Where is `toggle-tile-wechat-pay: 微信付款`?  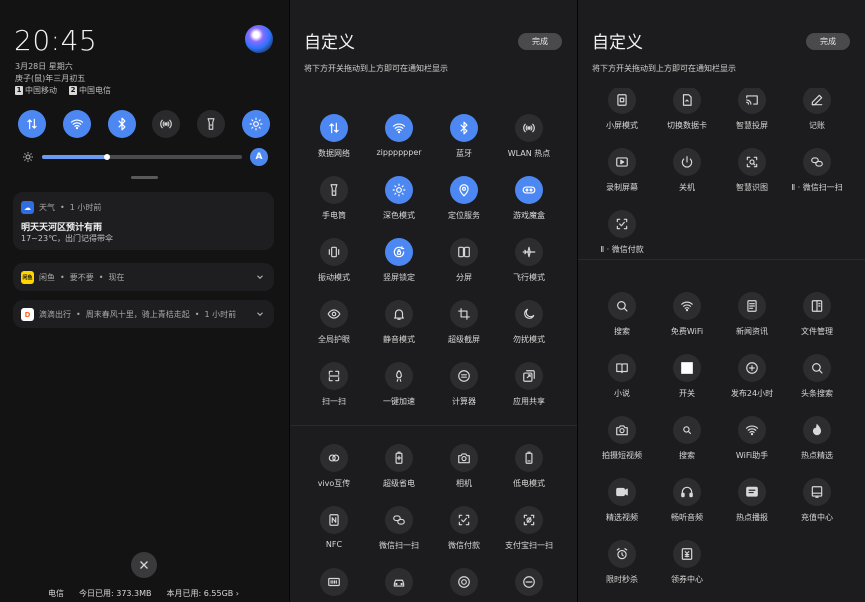 toggle-tile-wechat-pay: 微信付款 is located at coordinates (464, 534).